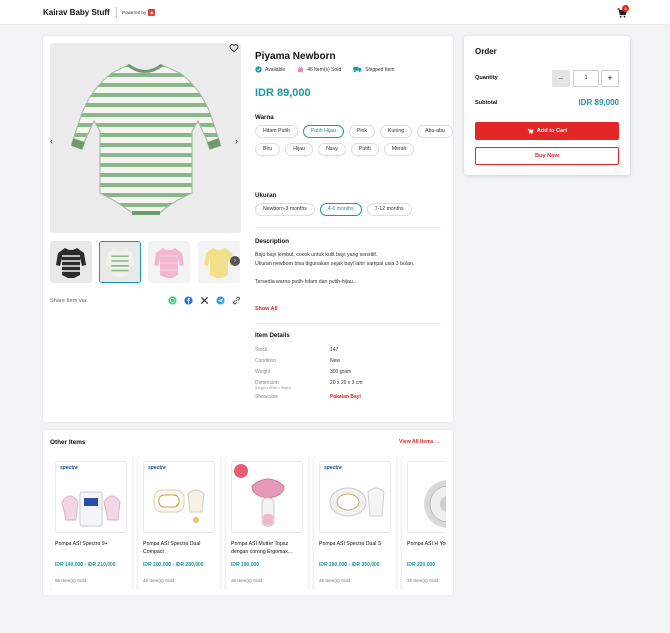 The image size is (670, 633). What do you see at coordinates (332, 149) in the screenshot?
I see `color-option: Navy` at bounding box center [332, 149].